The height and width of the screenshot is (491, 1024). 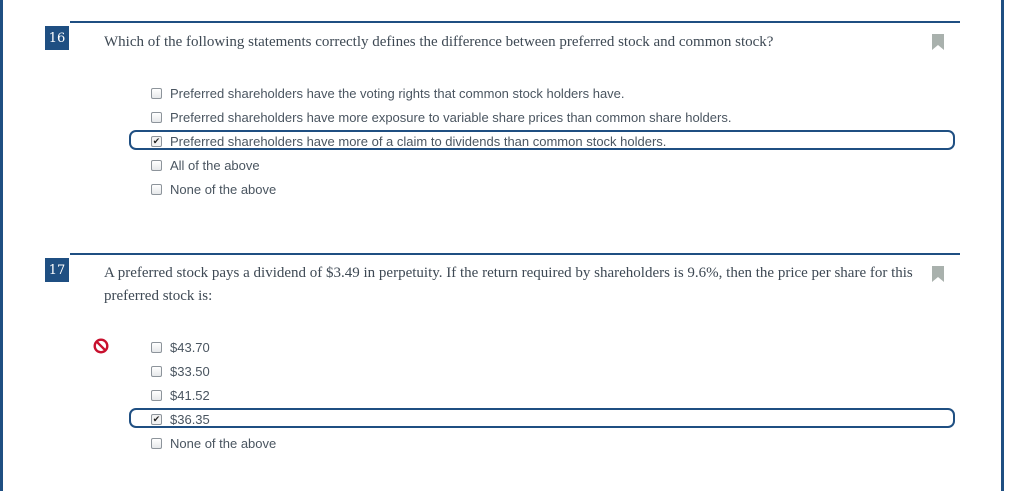 What do you see at coordinates (1002, 245) in the screenshot?
I see `frame-right-border` at bounding box center [1002, 245].